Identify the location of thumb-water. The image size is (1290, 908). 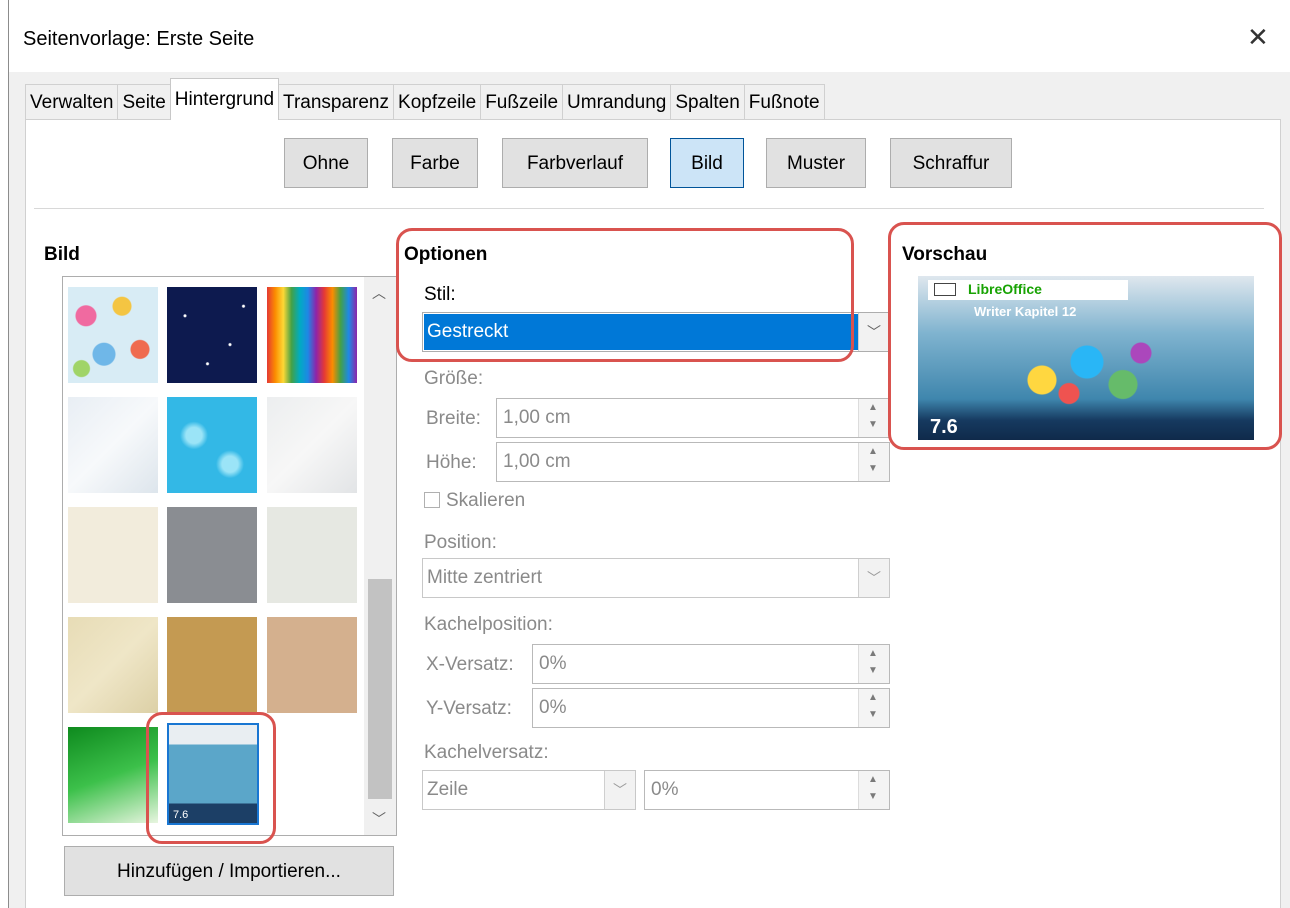
(212, 445).